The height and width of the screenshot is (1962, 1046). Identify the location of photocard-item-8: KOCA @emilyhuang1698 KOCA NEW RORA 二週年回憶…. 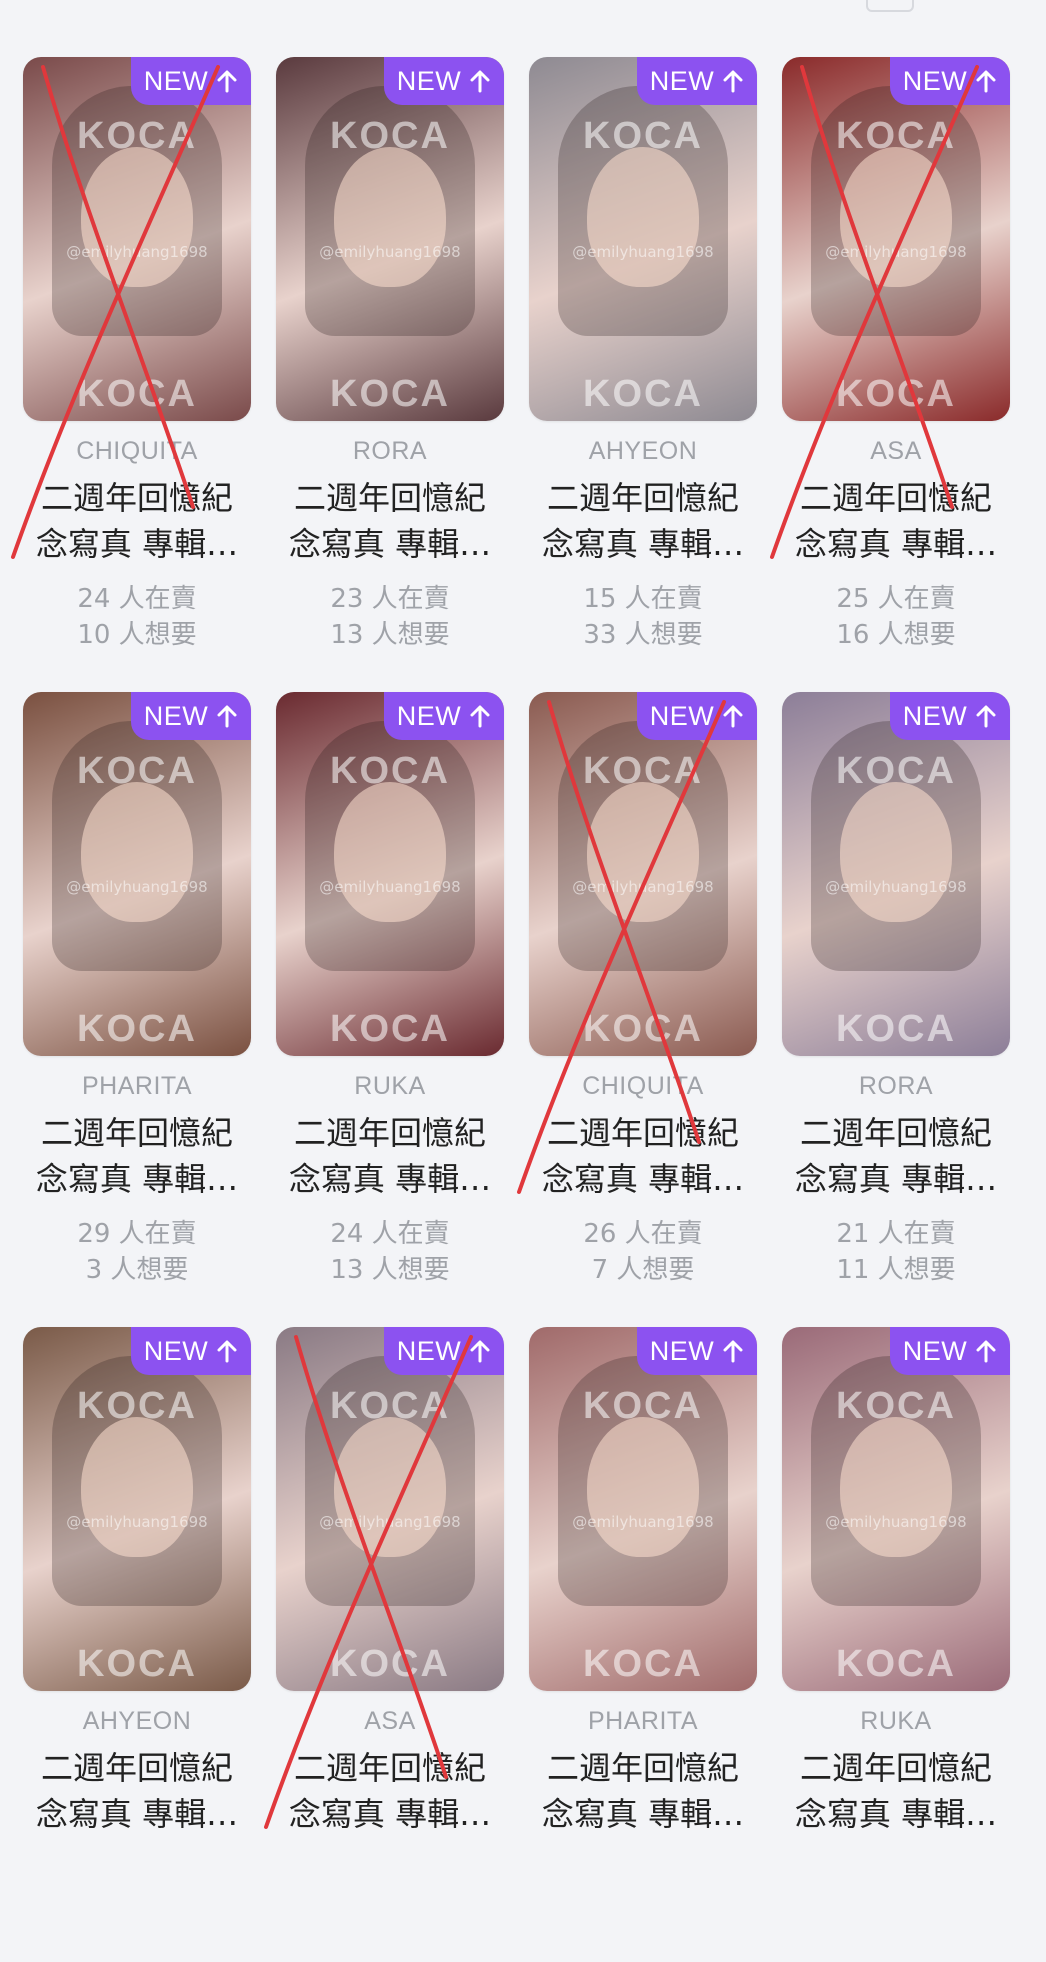
(896, 1009).